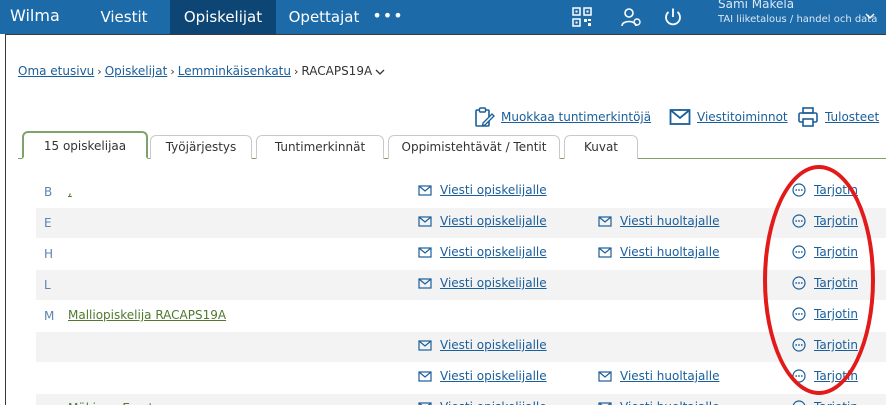 The image size is (886, 405). Describe the element at coordinates (485, 117) in the screenshot. I see `clipboard-edit-icon` at that location.